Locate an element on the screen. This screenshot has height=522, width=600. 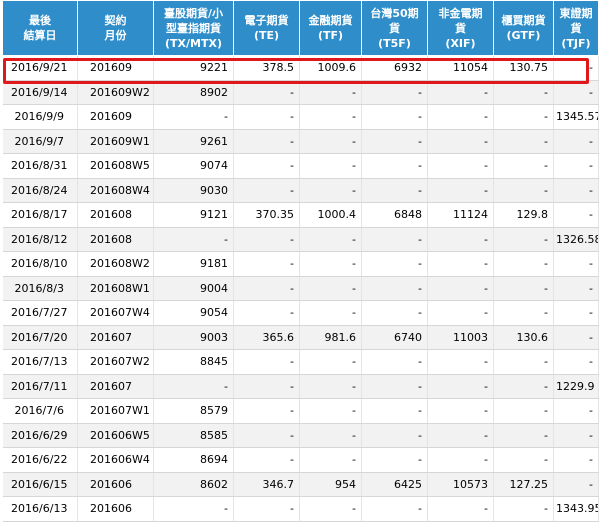
contract-month-cell: 201607W1 is located at coordinates (115, 411).